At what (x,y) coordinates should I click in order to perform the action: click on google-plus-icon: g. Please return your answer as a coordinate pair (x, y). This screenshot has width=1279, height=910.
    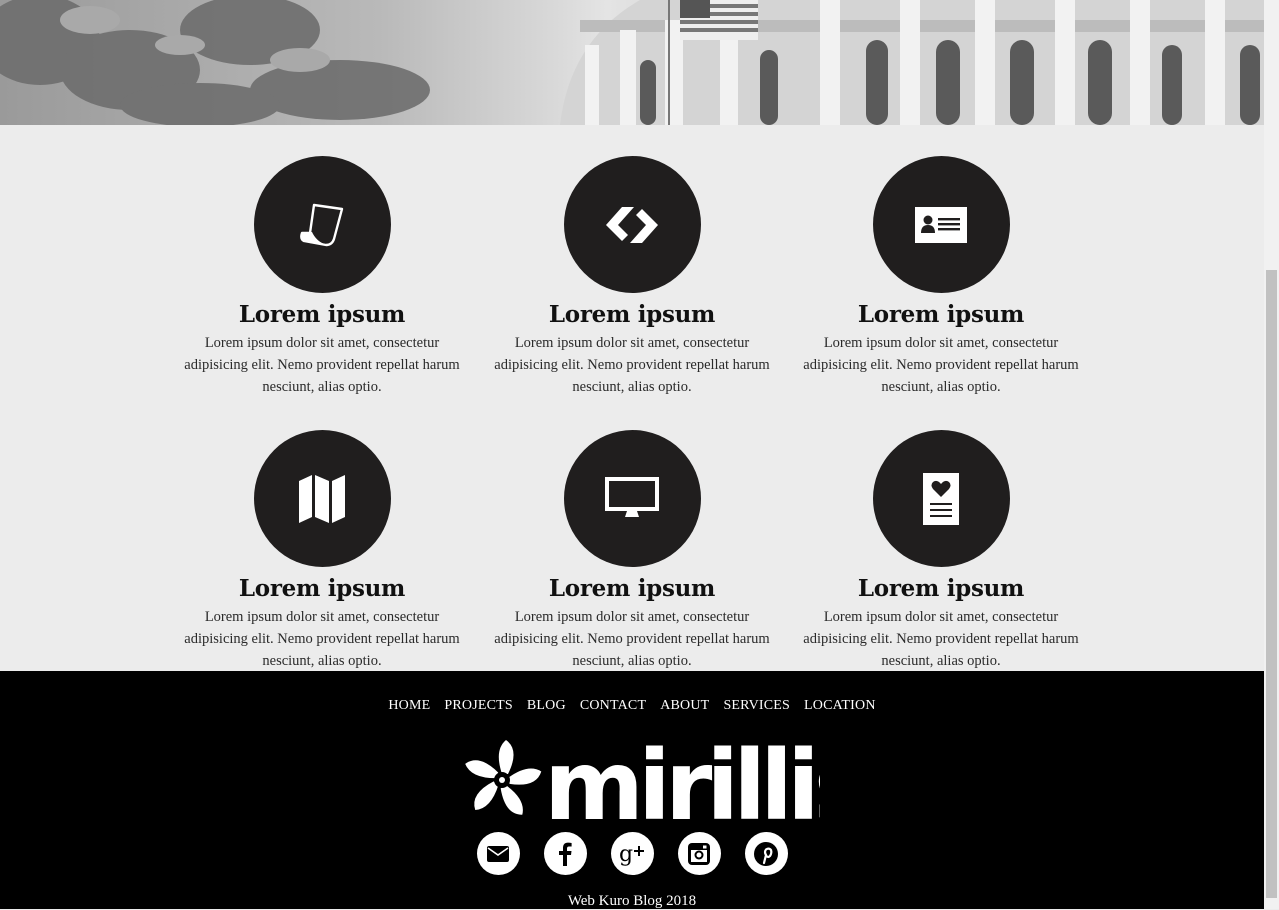
    Looking at the image, I should click on (631, 854).